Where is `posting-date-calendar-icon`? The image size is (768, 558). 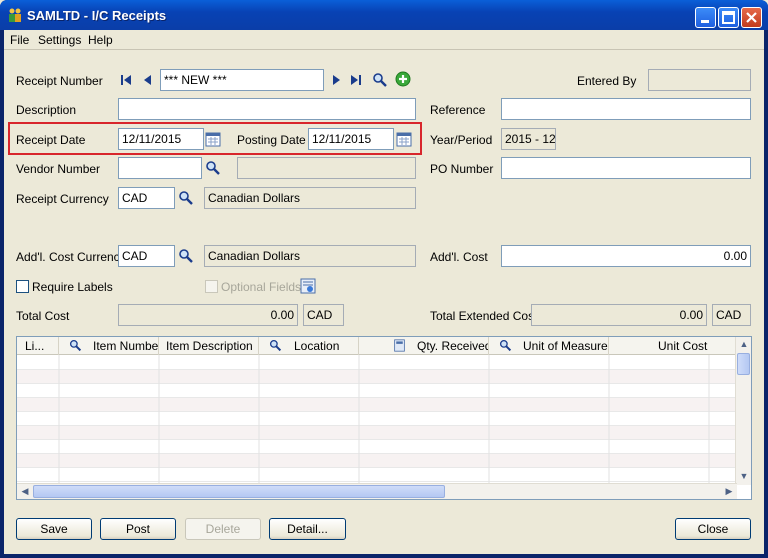 posting-date-calendar-icon is located at coordinates (404, 139).